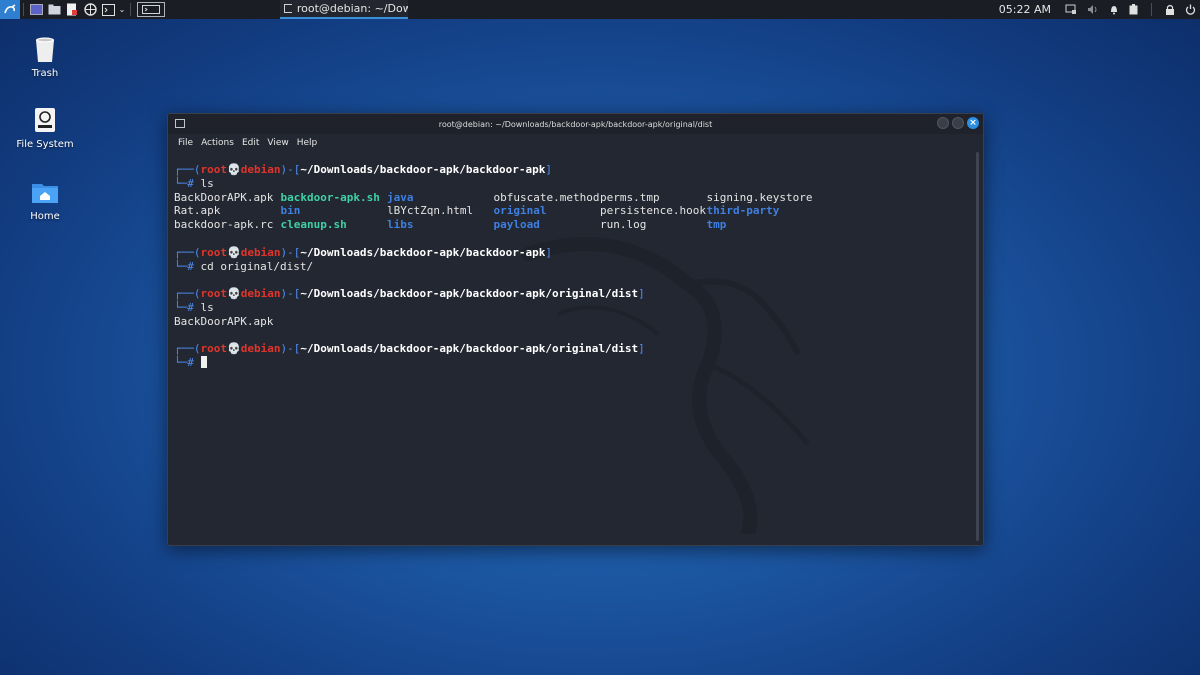  I want to click on chevron-down-icon: ⌄, so click(122, 9).